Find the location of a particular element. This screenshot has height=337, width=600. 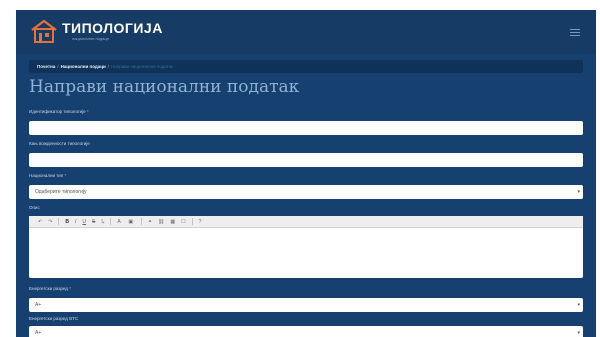

strikethrough-button: S is located at coordinates (93, 222).